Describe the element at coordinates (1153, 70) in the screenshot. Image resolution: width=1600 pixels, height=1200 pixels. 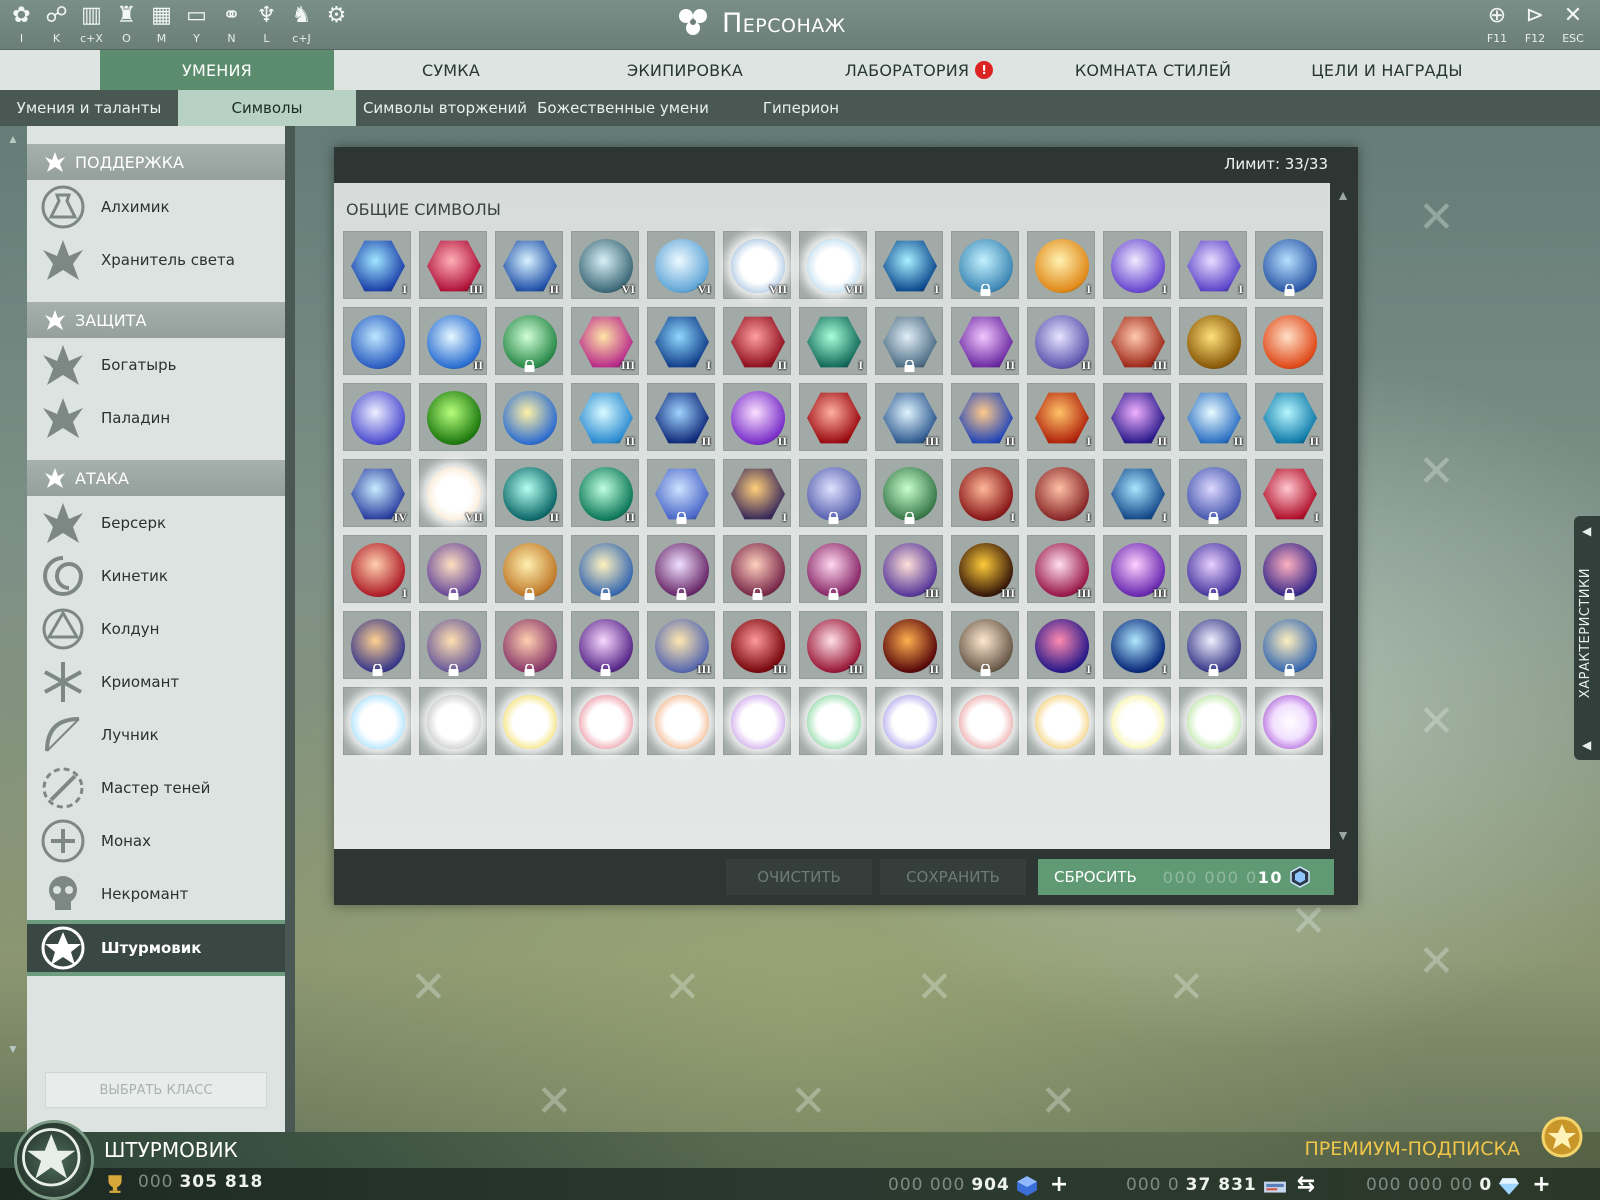
I see `main-tab: Комната стилей` at that location.